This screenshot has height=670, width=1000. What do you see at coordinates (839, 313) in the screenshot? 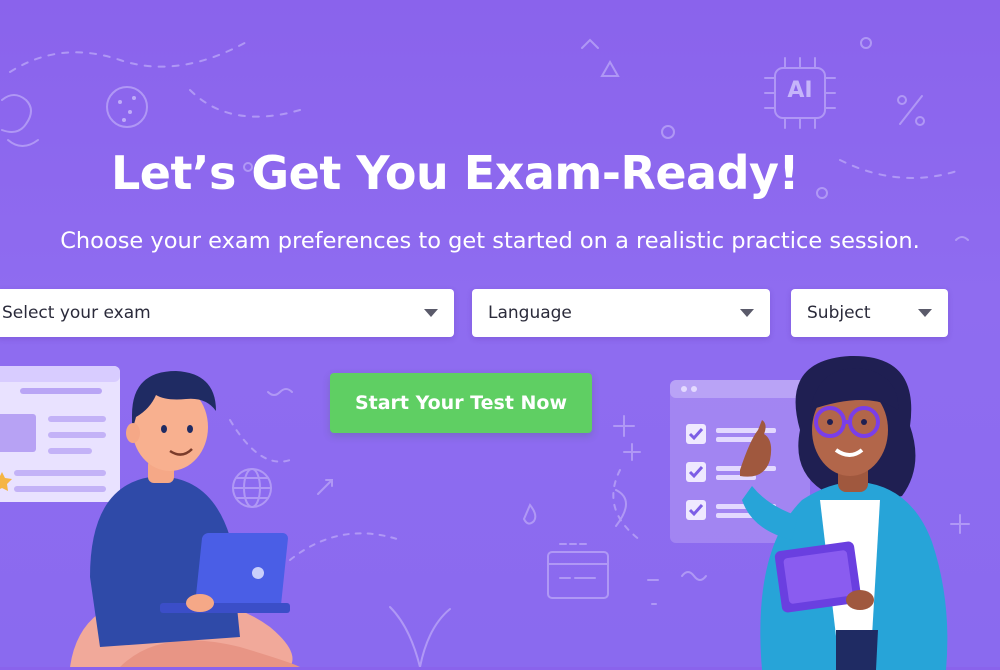
I see `subject-select-value: Subject` at bounding box center [839, 313].